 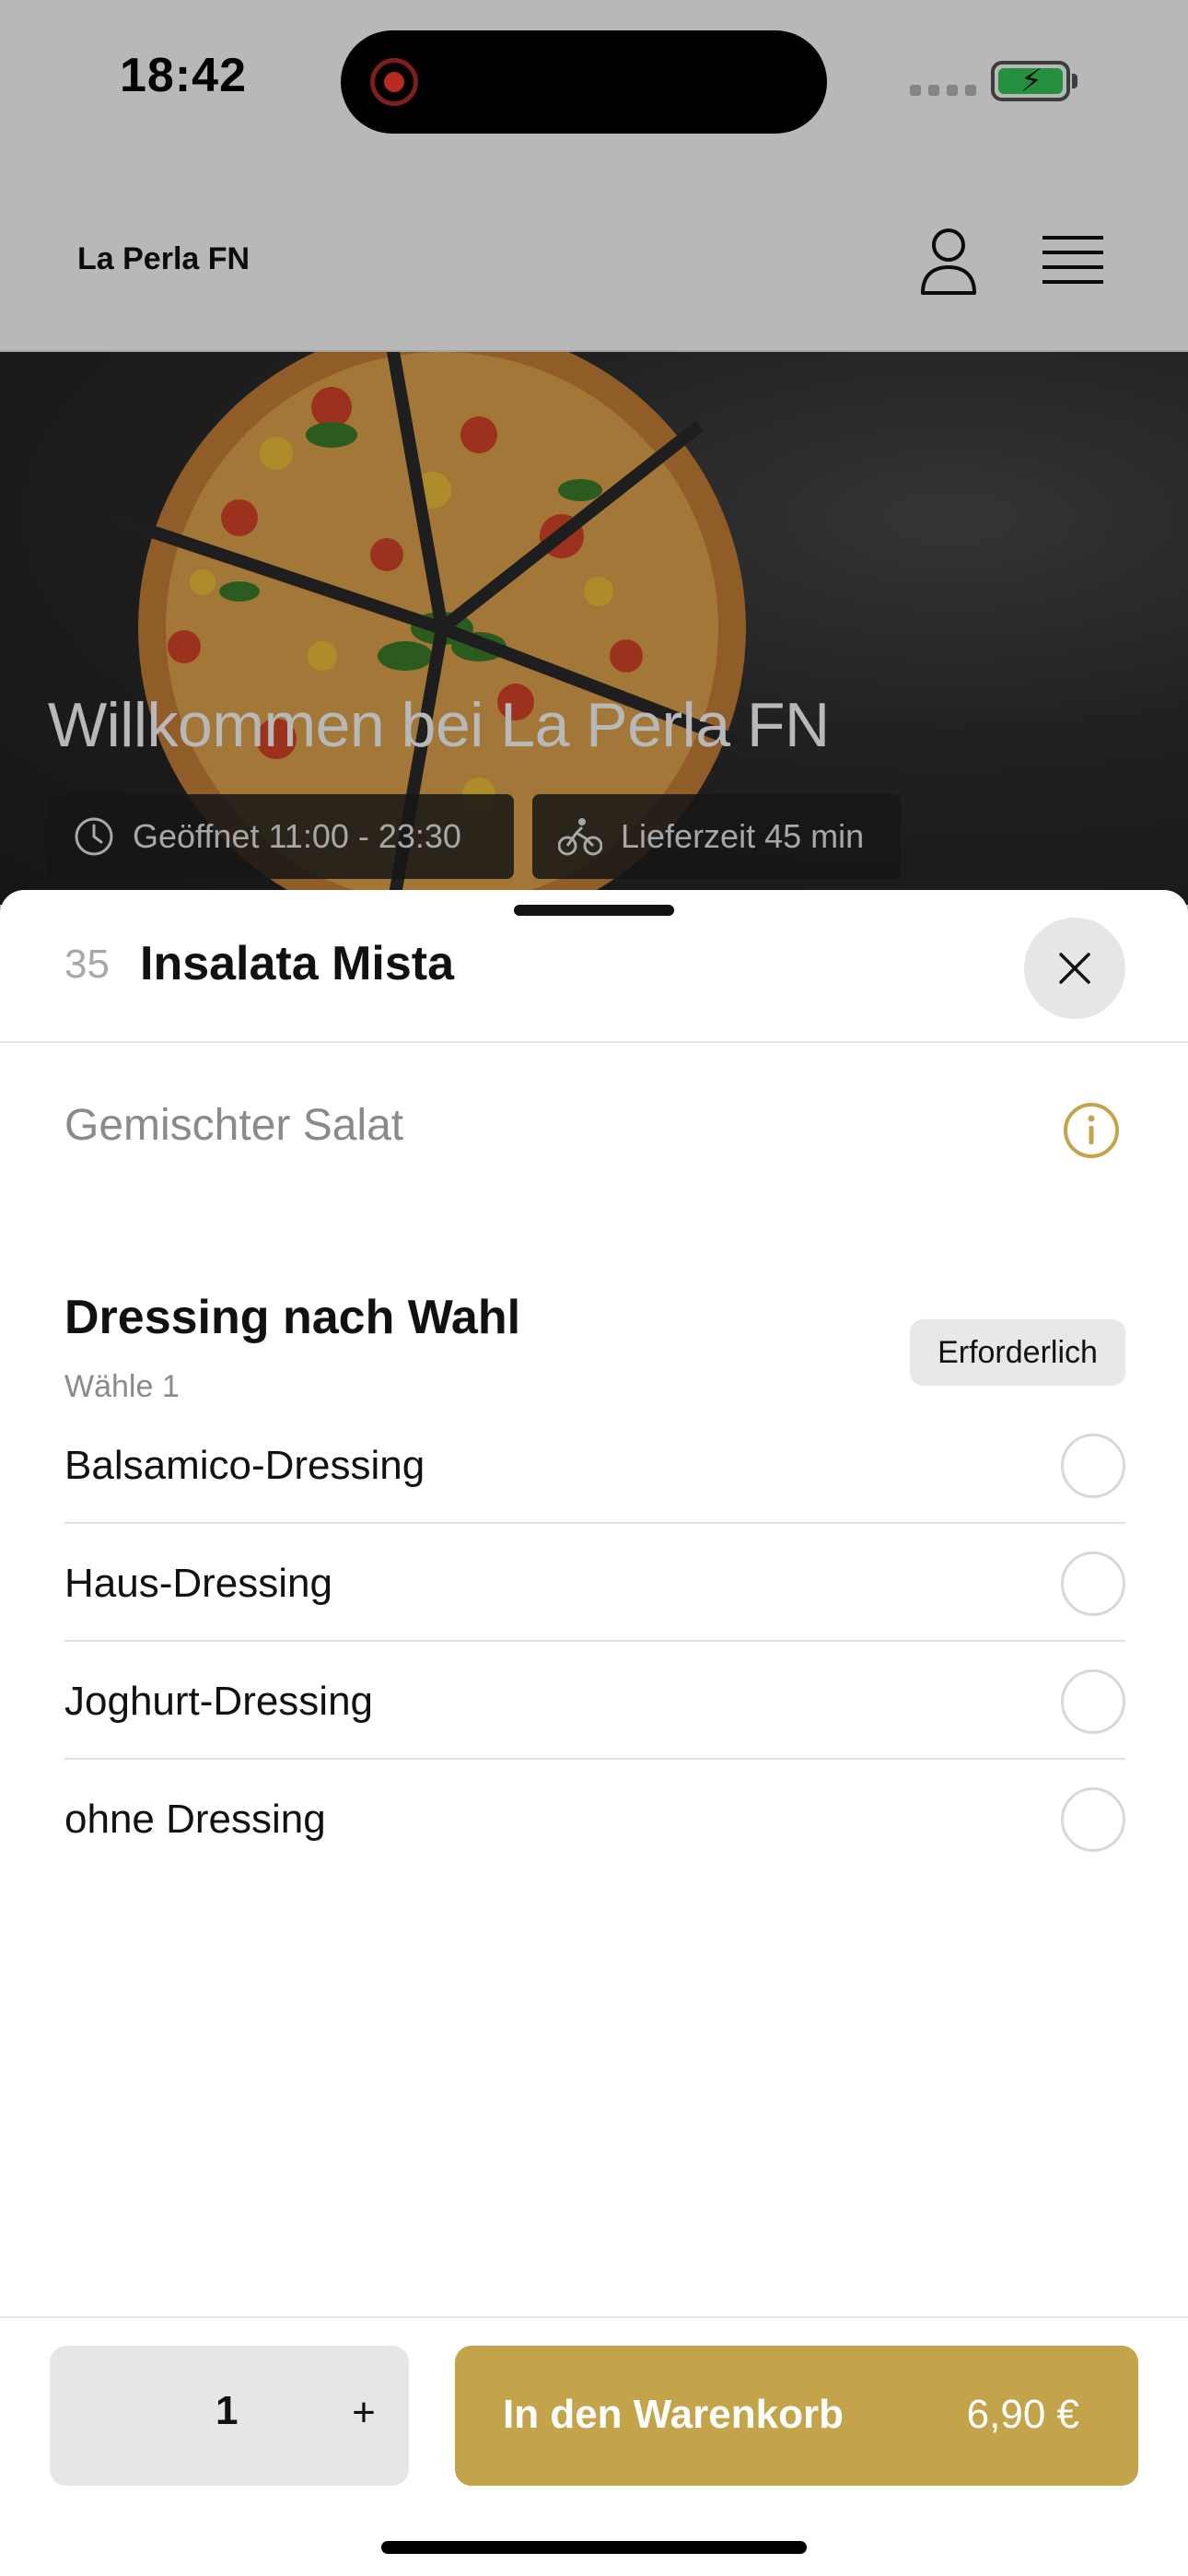 I want to click on option-label: ohne Dressing, so click(x=195, y=1819).